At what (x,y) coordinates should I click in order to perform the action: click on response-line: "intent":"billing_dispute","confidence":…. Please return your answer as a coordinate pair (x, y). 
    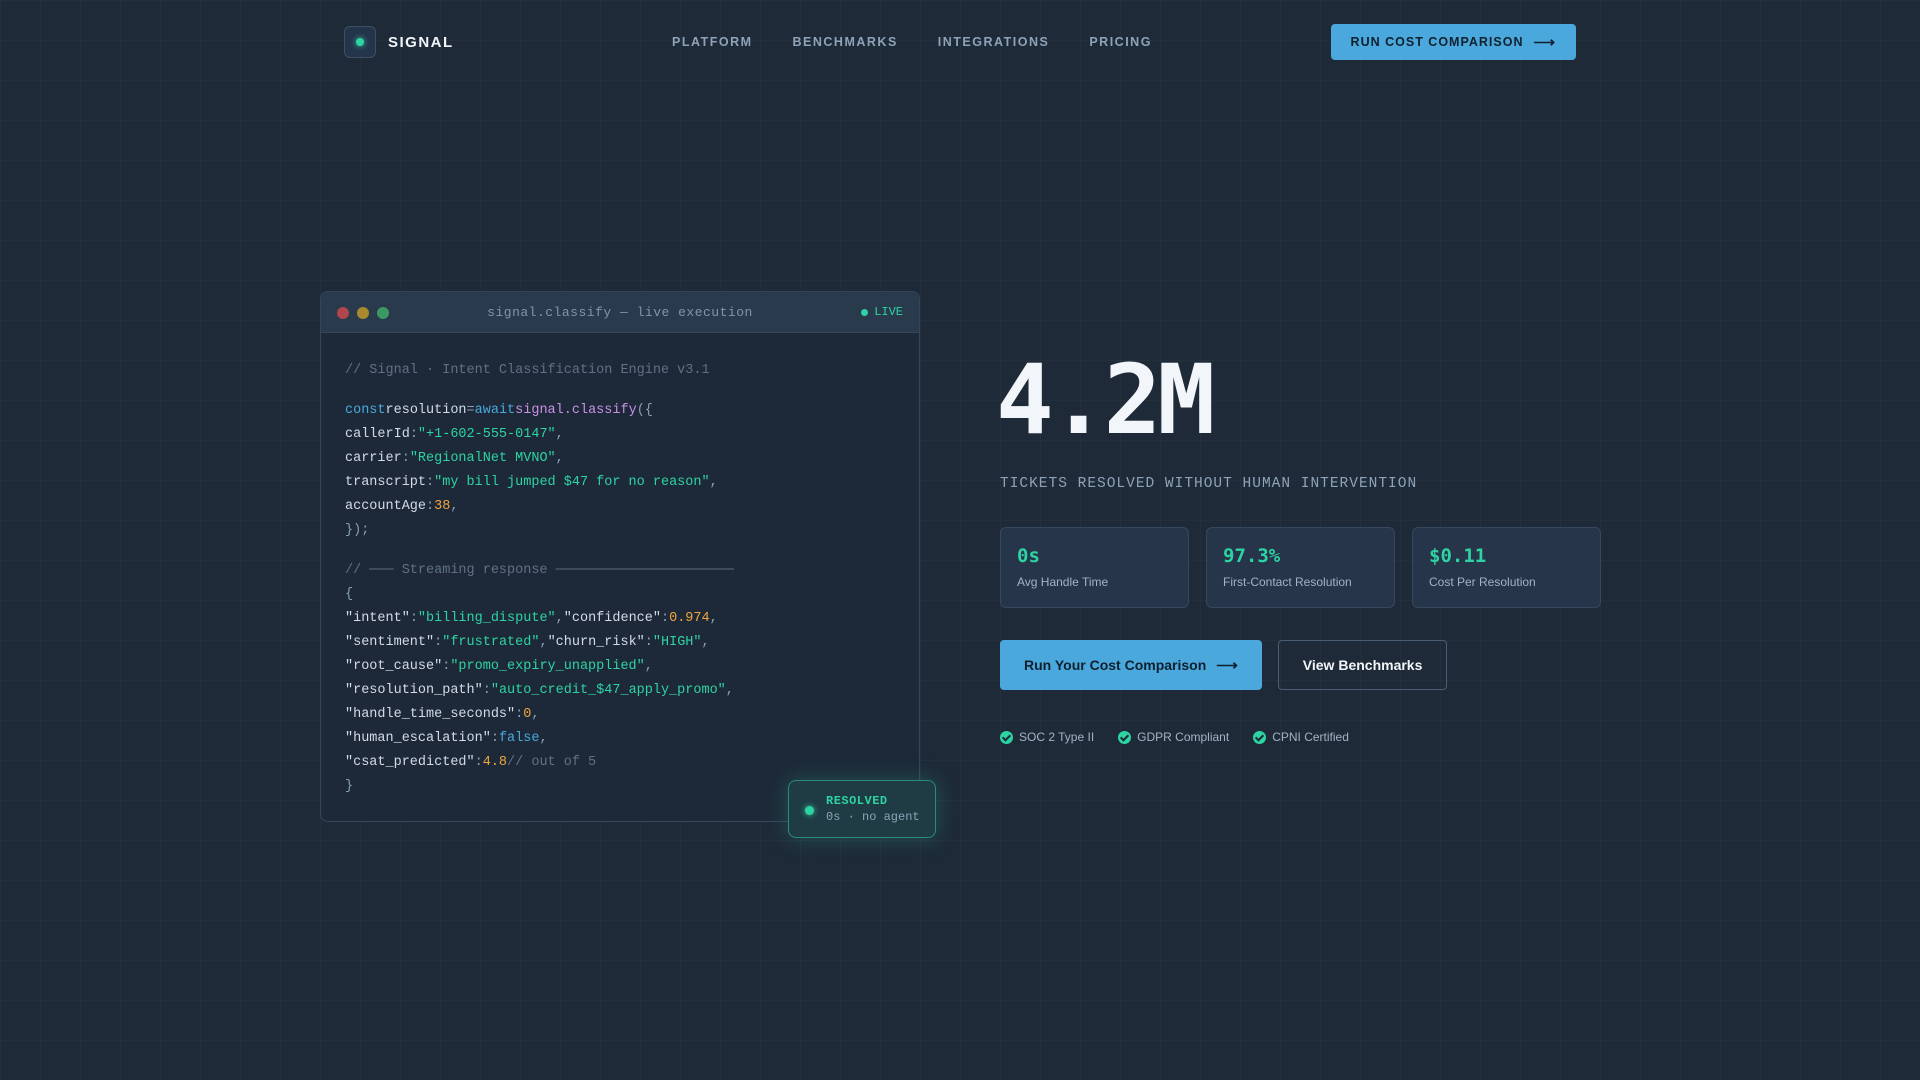
    Looking at the image, I should click on (531, 618).